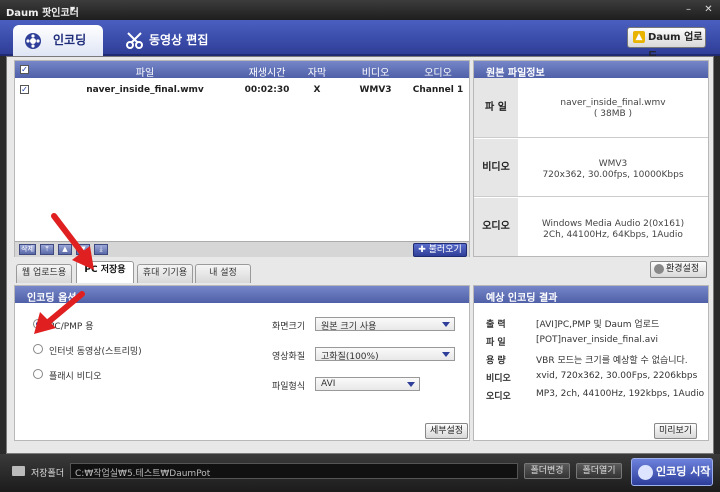 The width and height of the screenshot is (720, 492). I want to click on start-encoding-button: 인코딩 시작, so click(672, 472).